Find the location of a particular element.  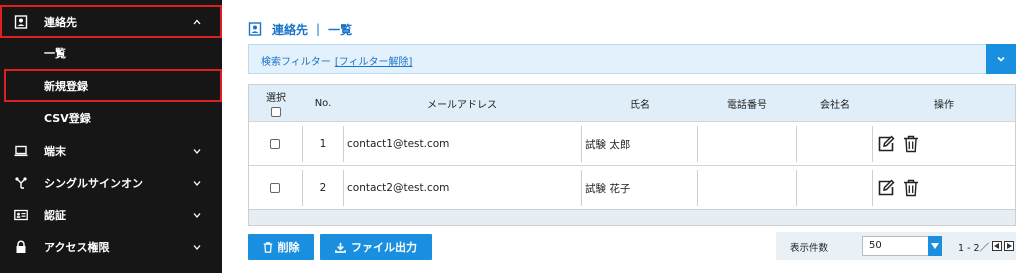

delete-button: 削除 is located at coordinates (281, 247).